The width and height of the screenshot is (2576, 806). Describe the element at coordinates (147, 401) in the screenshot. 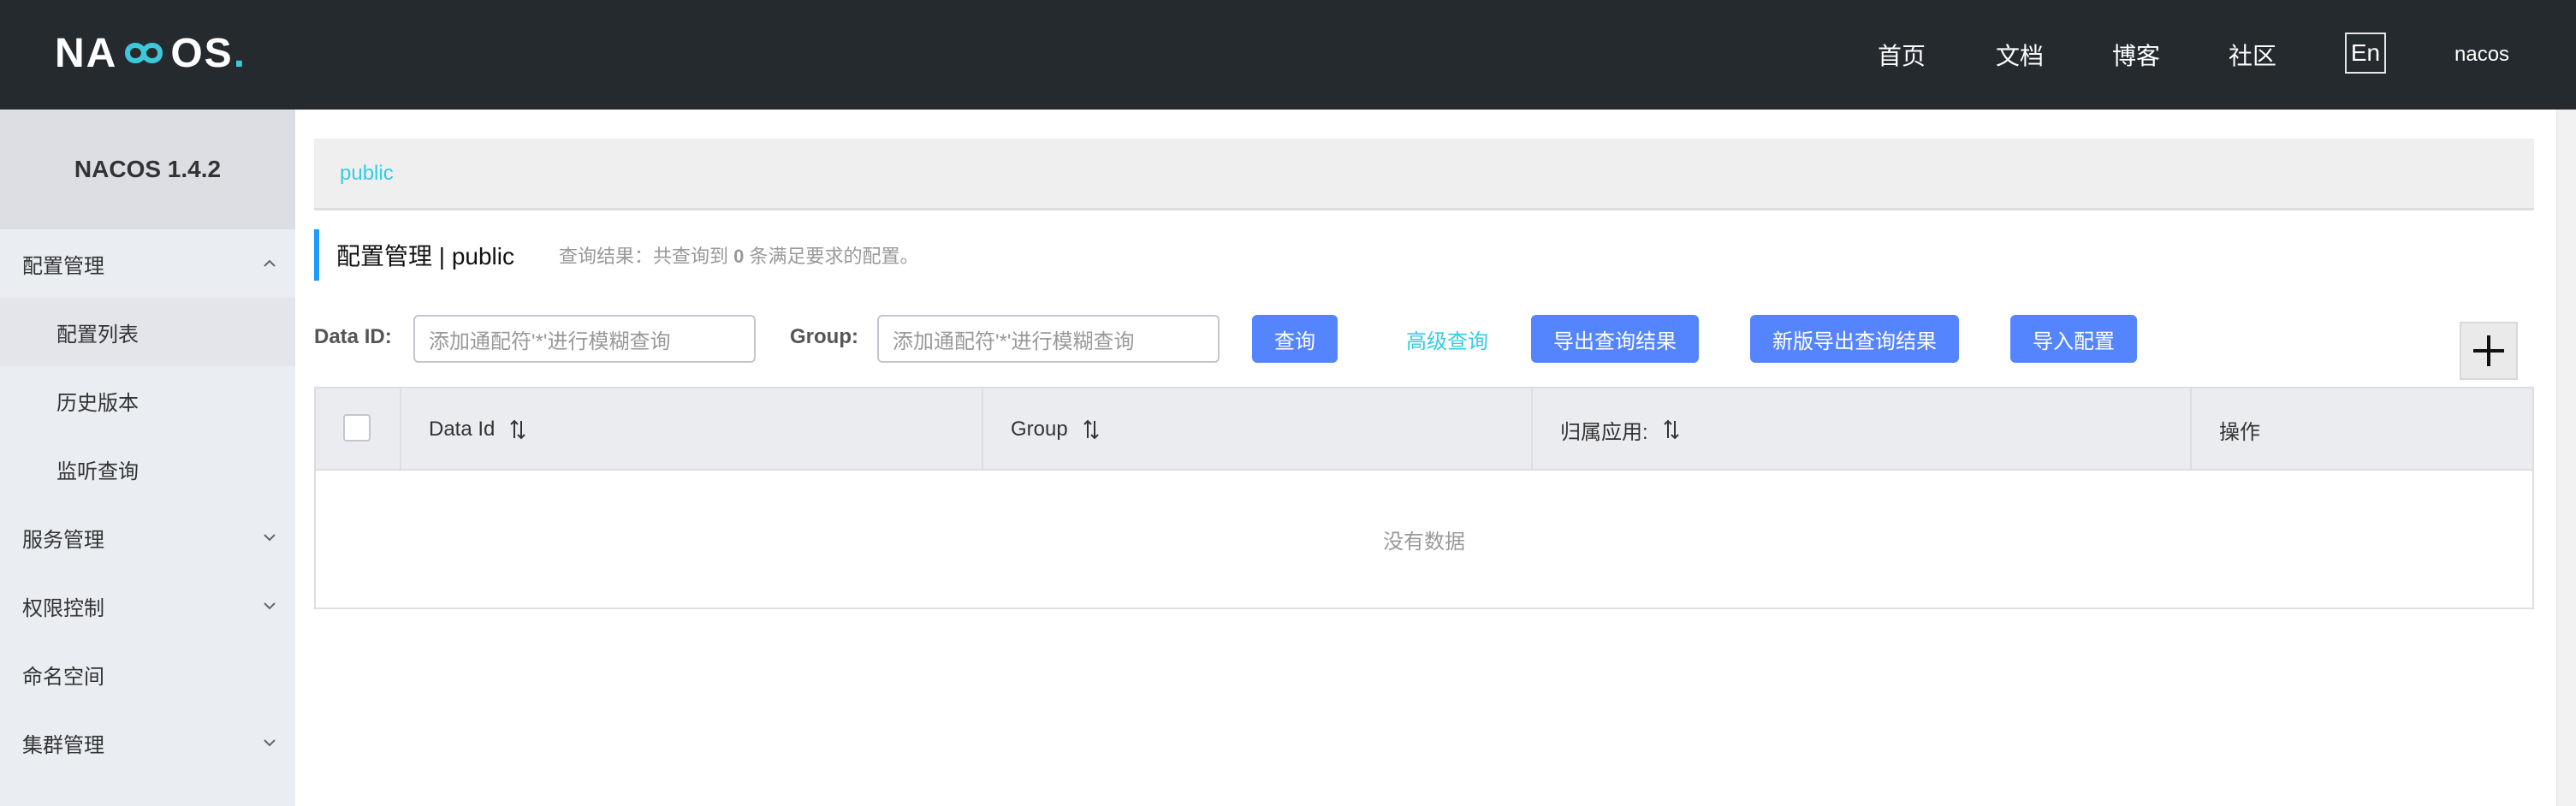

I see `sidebar-item-history: 历史版本` at that location.